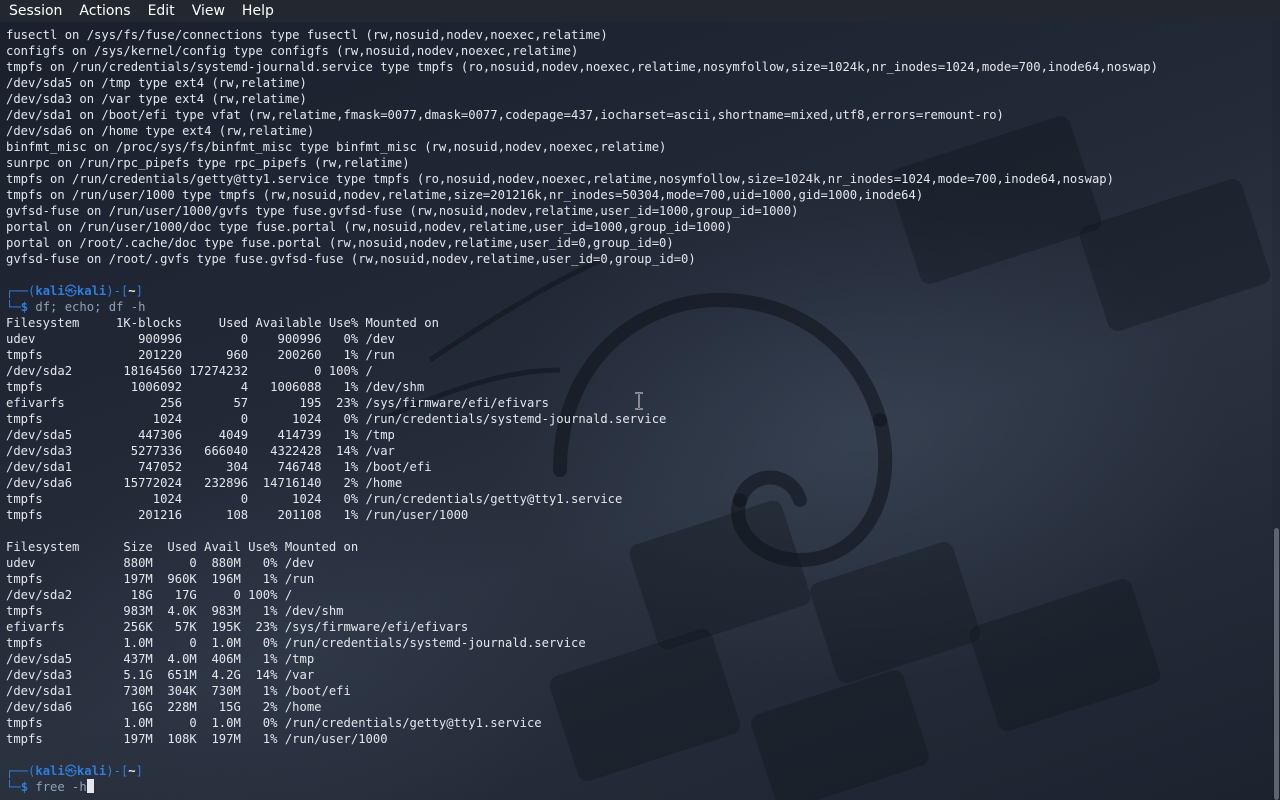 The width and height of the screenshot is (1280, 800). What do you see at coordinates (200, 339) in the screenshot?
I see `df-row: udev 900996 0 900996 0% /dev` at bounding box center [200, 339].